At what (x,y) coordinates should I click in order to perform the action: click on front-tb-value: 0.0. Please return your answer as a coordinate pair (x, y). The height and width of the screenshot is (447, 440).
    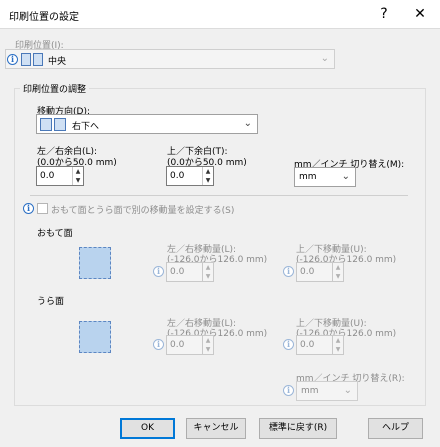
    Looking at the image, I should click on (307, 272).